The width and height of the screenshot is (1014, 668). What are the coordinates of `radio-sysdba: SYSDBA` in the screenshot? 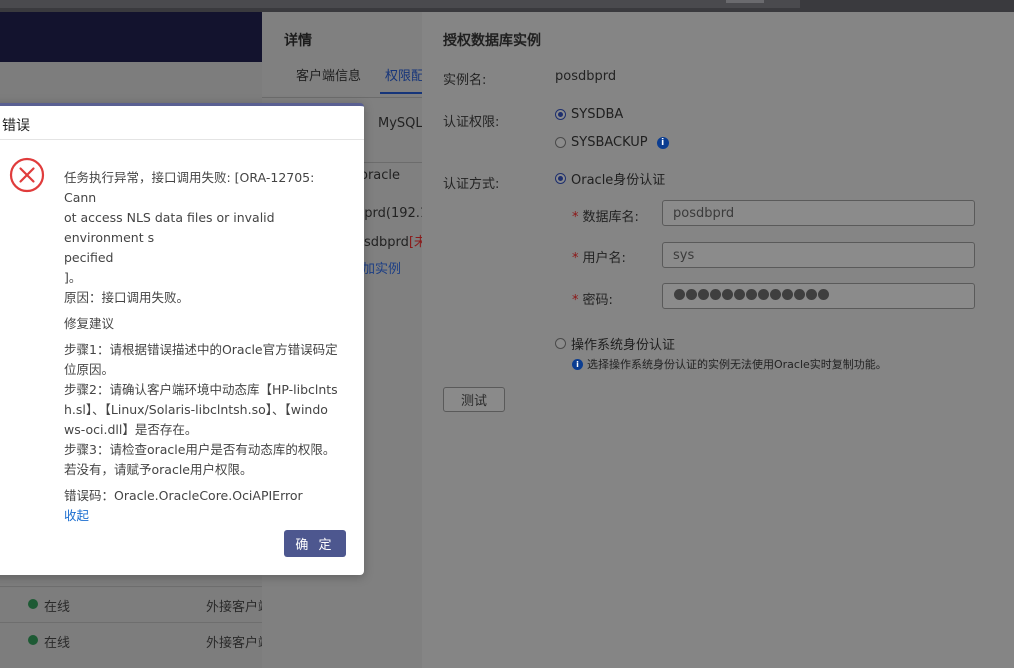 It's located at (589, 114).